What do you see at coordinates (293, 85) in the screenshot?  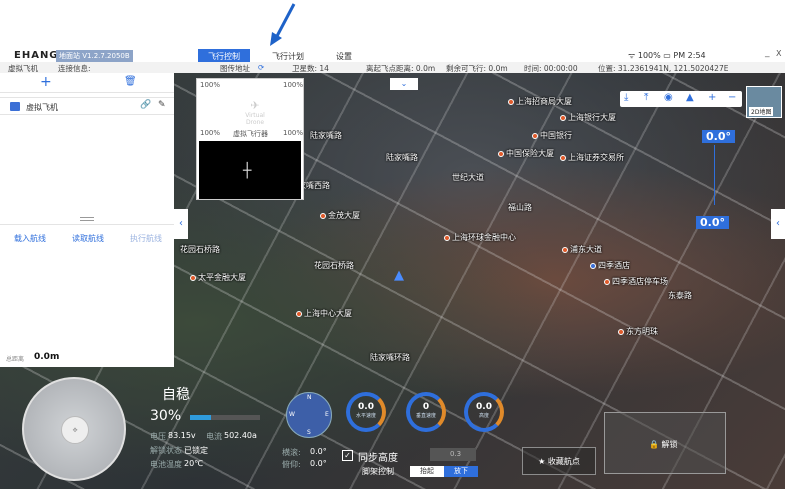 I see `video-pct-tr: 100%` at bounding box center [293, 85].